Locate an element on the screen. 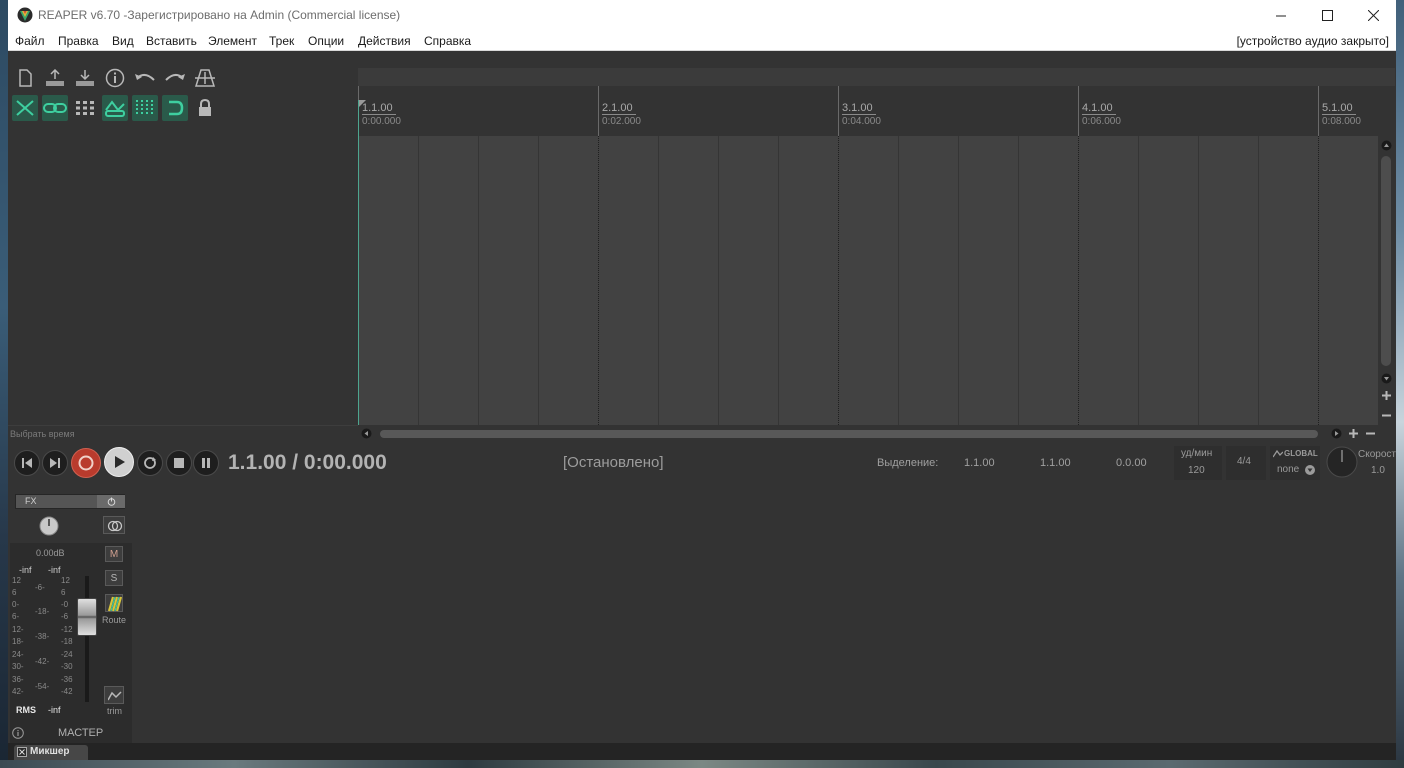 The image size is (1404, 768). redo-button is located at coordinates (175, 78).